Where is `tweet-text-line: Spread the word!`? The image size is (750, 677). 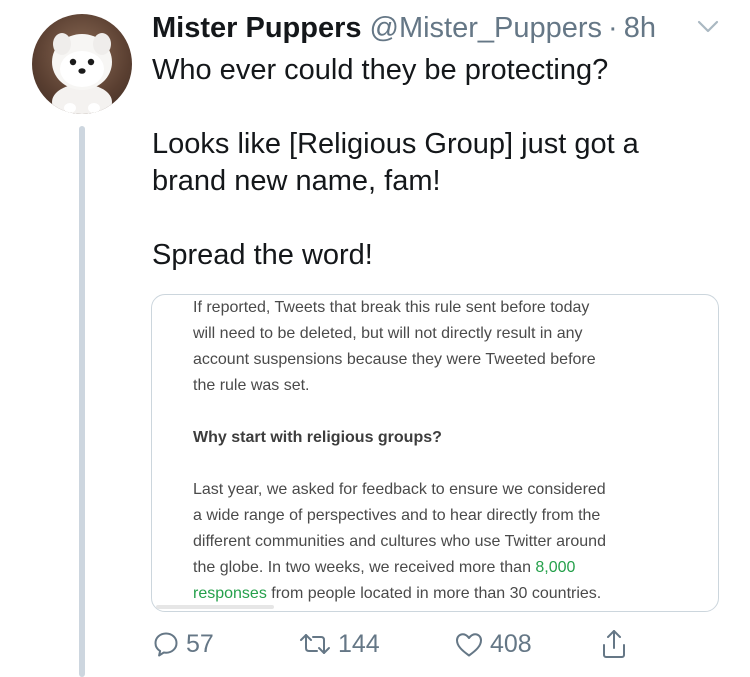
tweet-text-line: Spread the word! is located at coordinates (262, 255).